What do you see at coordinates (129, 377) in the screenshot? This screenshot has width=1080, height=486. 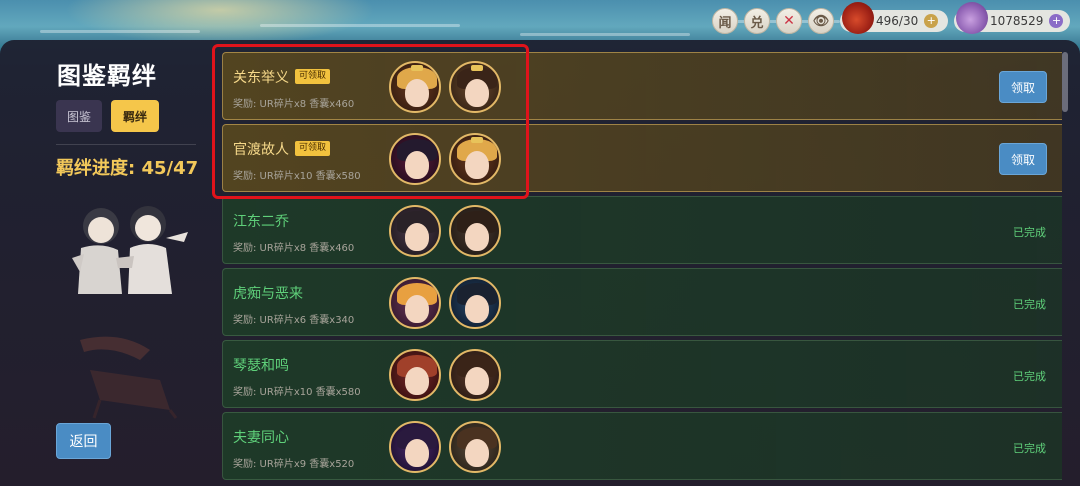 I see `beach-chair-decoration` at bounding box center [129, 377].